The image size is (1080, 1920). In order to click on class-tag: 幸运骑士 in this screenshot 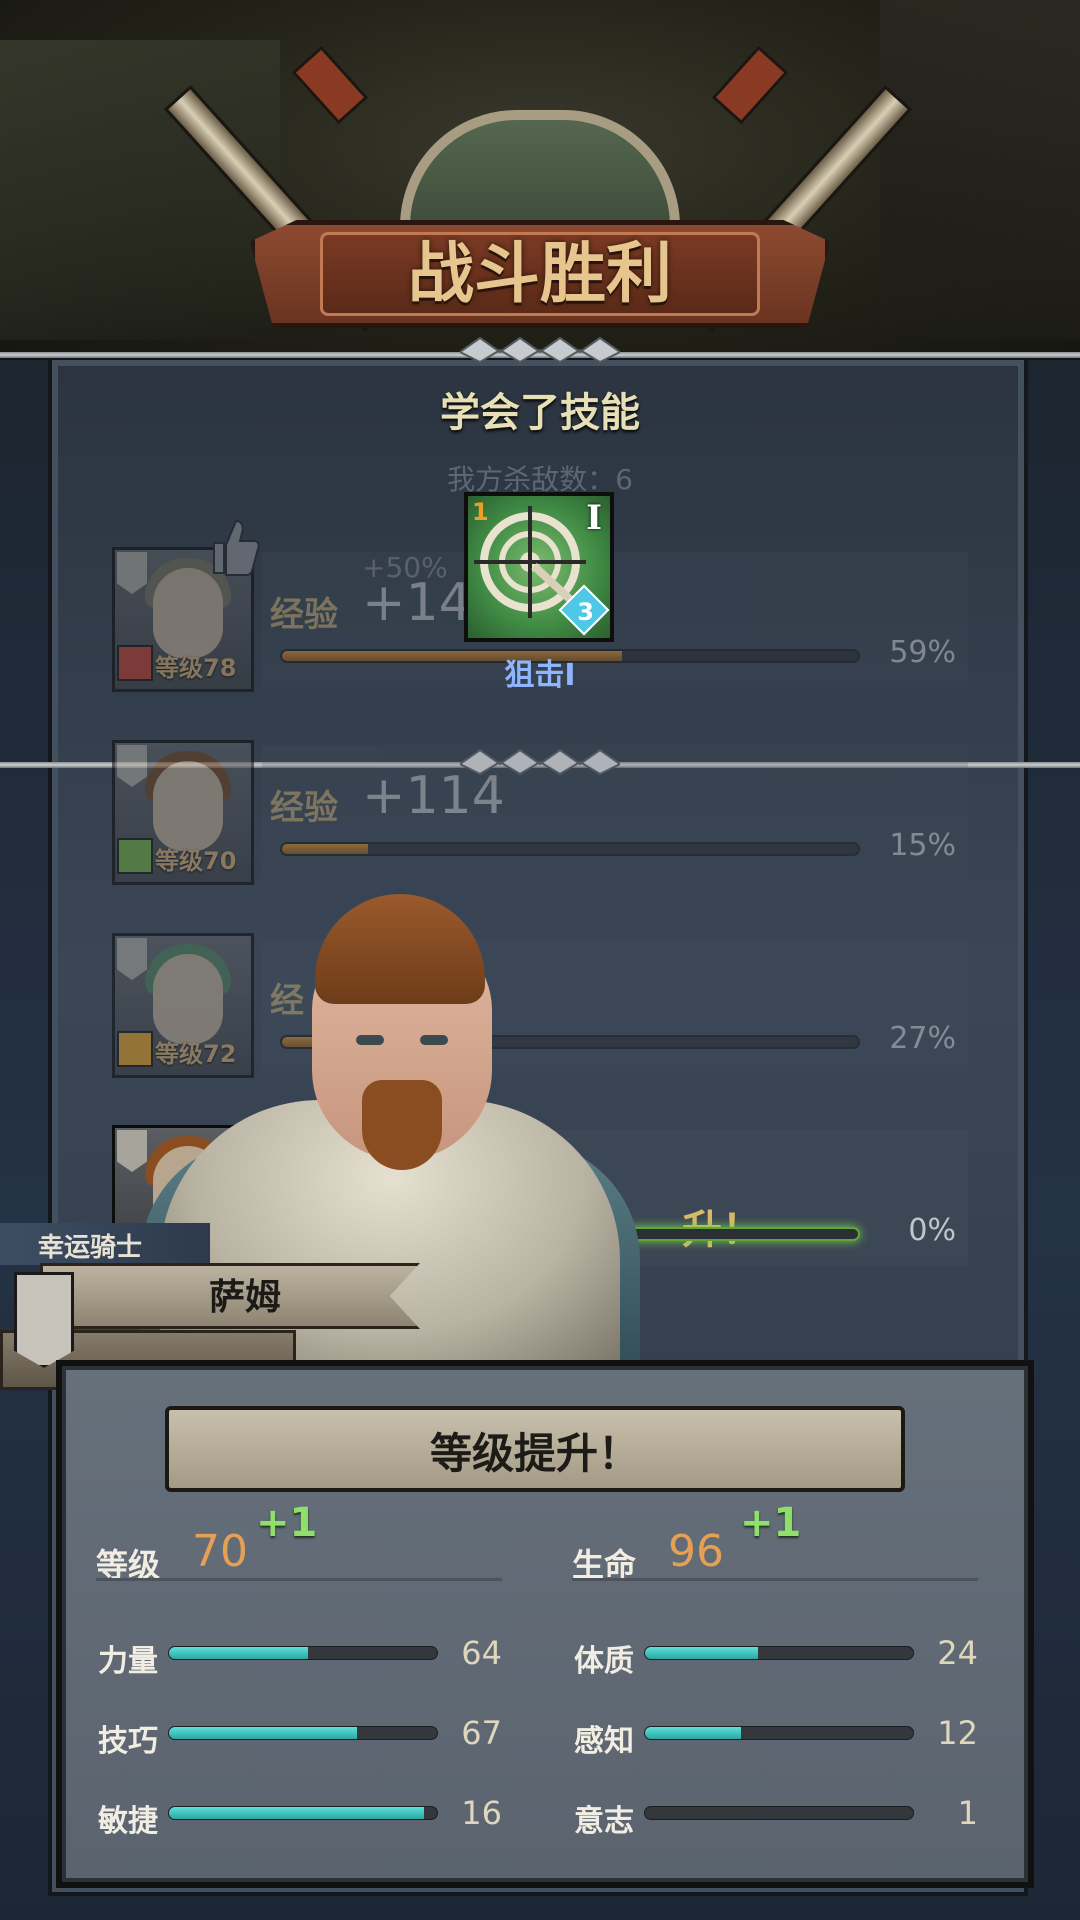, I will do `click(105, 1244)`.